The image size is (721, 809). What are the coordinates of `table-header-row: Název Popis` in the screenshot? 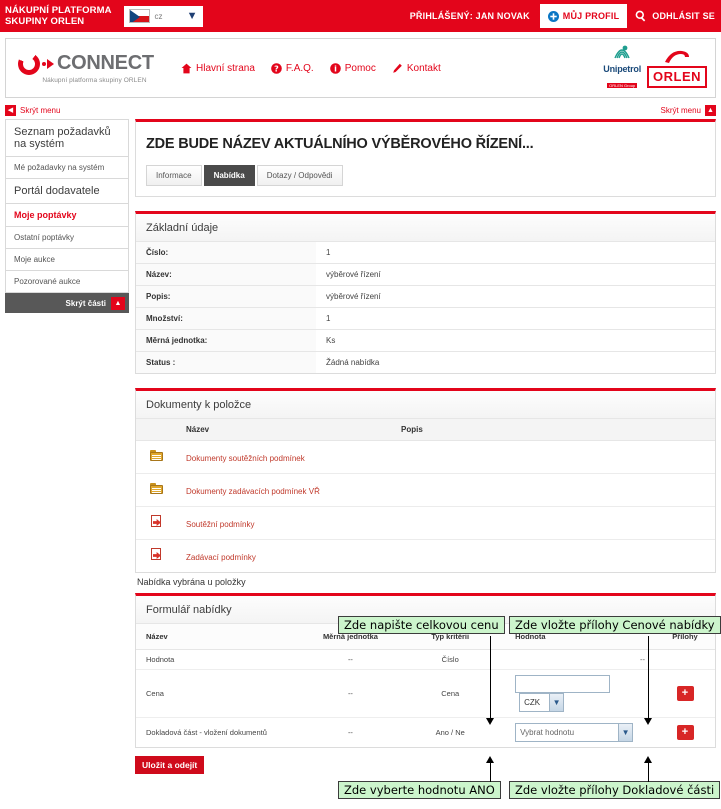 It's located at (425, 429).